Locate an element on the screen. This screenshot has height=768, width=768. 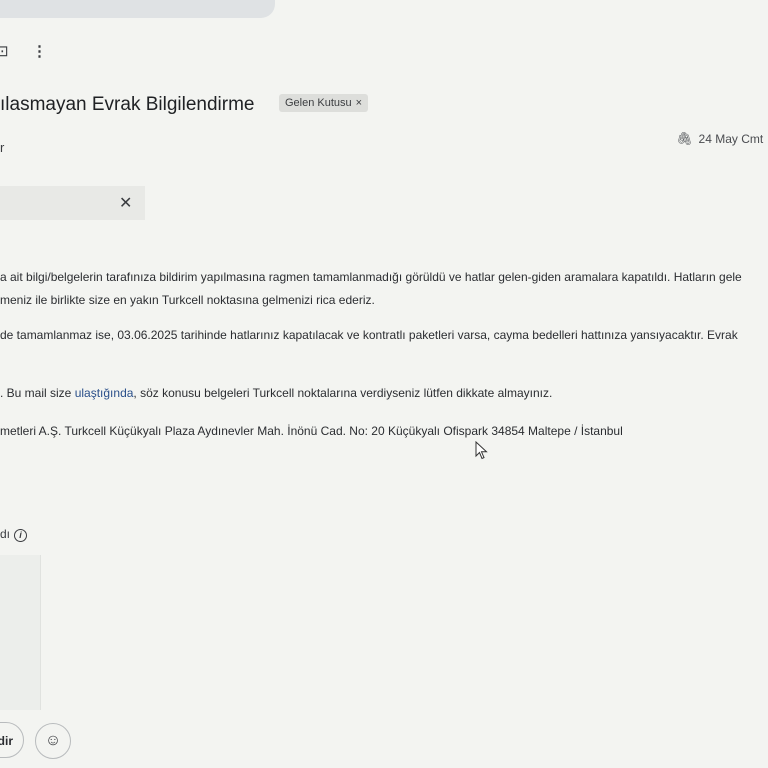
sender-name: r is located at coordinates (2, 147).